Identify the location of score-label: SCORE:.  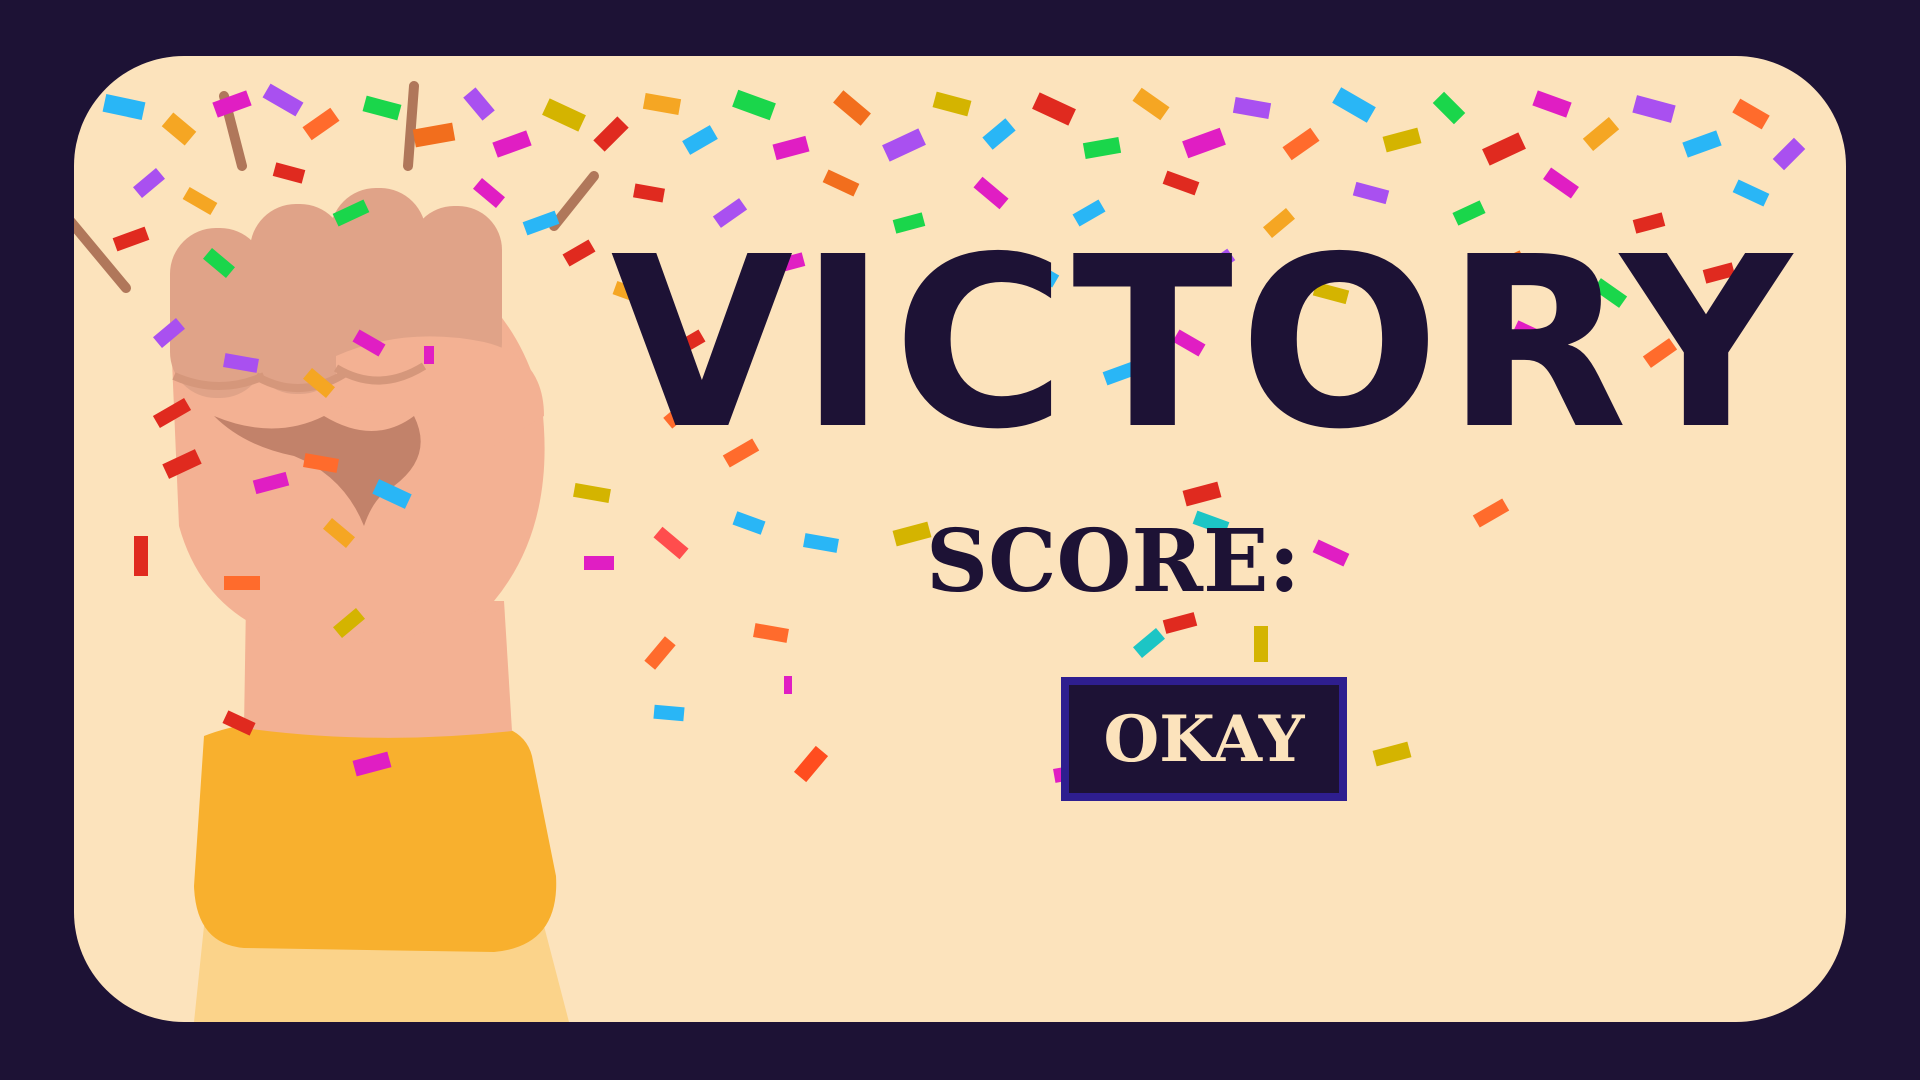
(1113, 561).